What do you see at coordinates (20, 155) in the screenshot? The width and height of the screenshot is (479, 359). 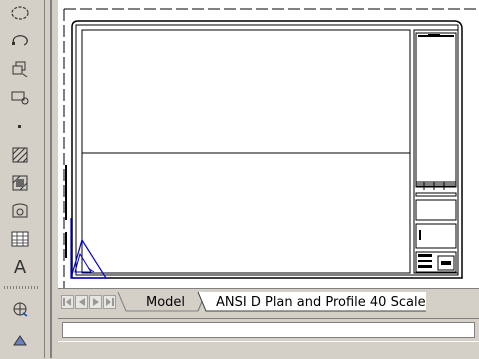 I see `hatch-icon` at bounding box center [20, 155].